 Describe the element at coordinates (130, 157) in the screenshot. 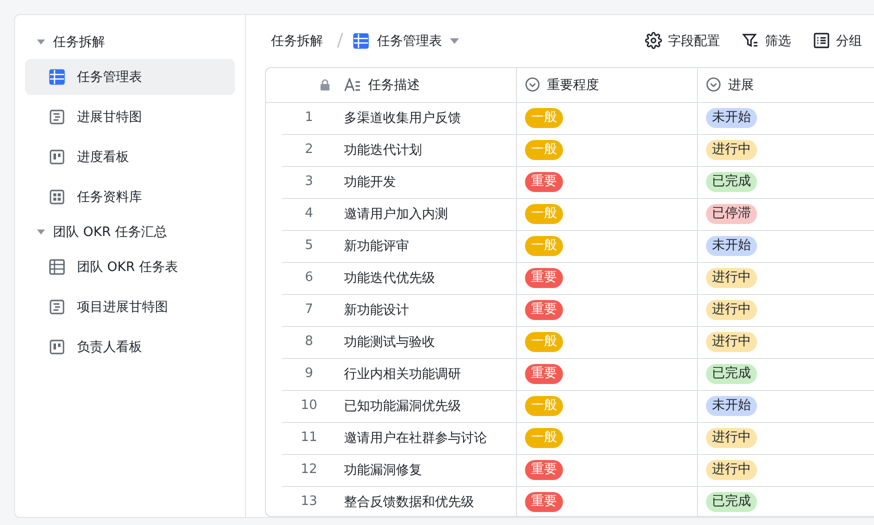

I see `sidebar-item: 进度看板` at that location.